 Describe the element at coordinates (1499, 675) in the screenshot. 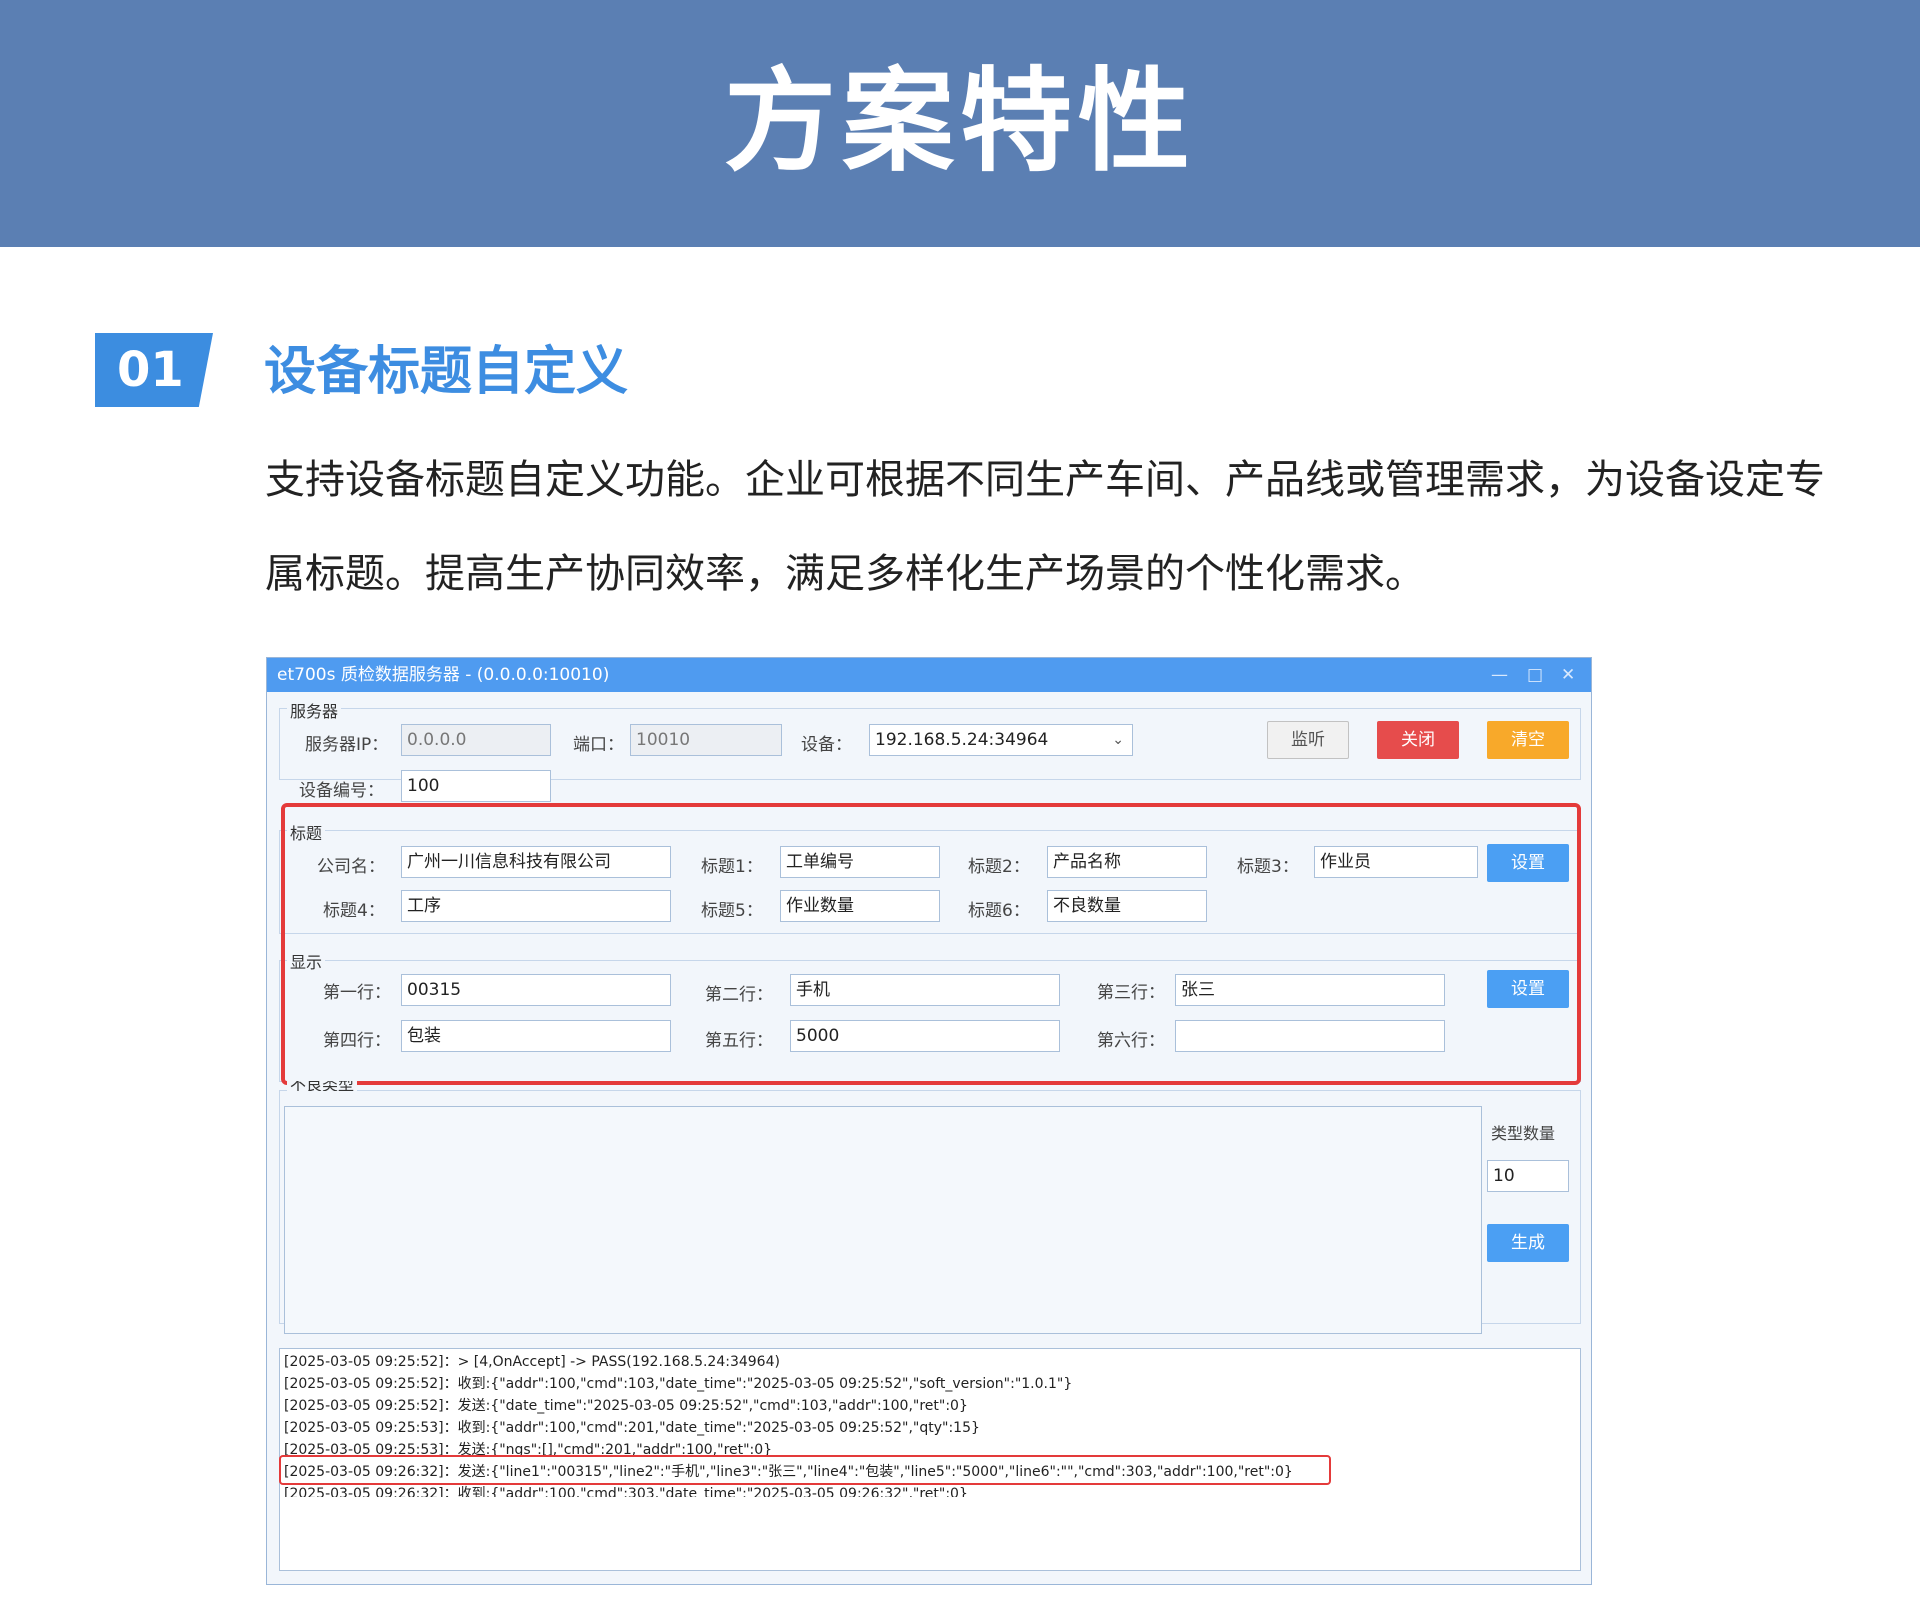

I see `minimize-icon: —` at that location.